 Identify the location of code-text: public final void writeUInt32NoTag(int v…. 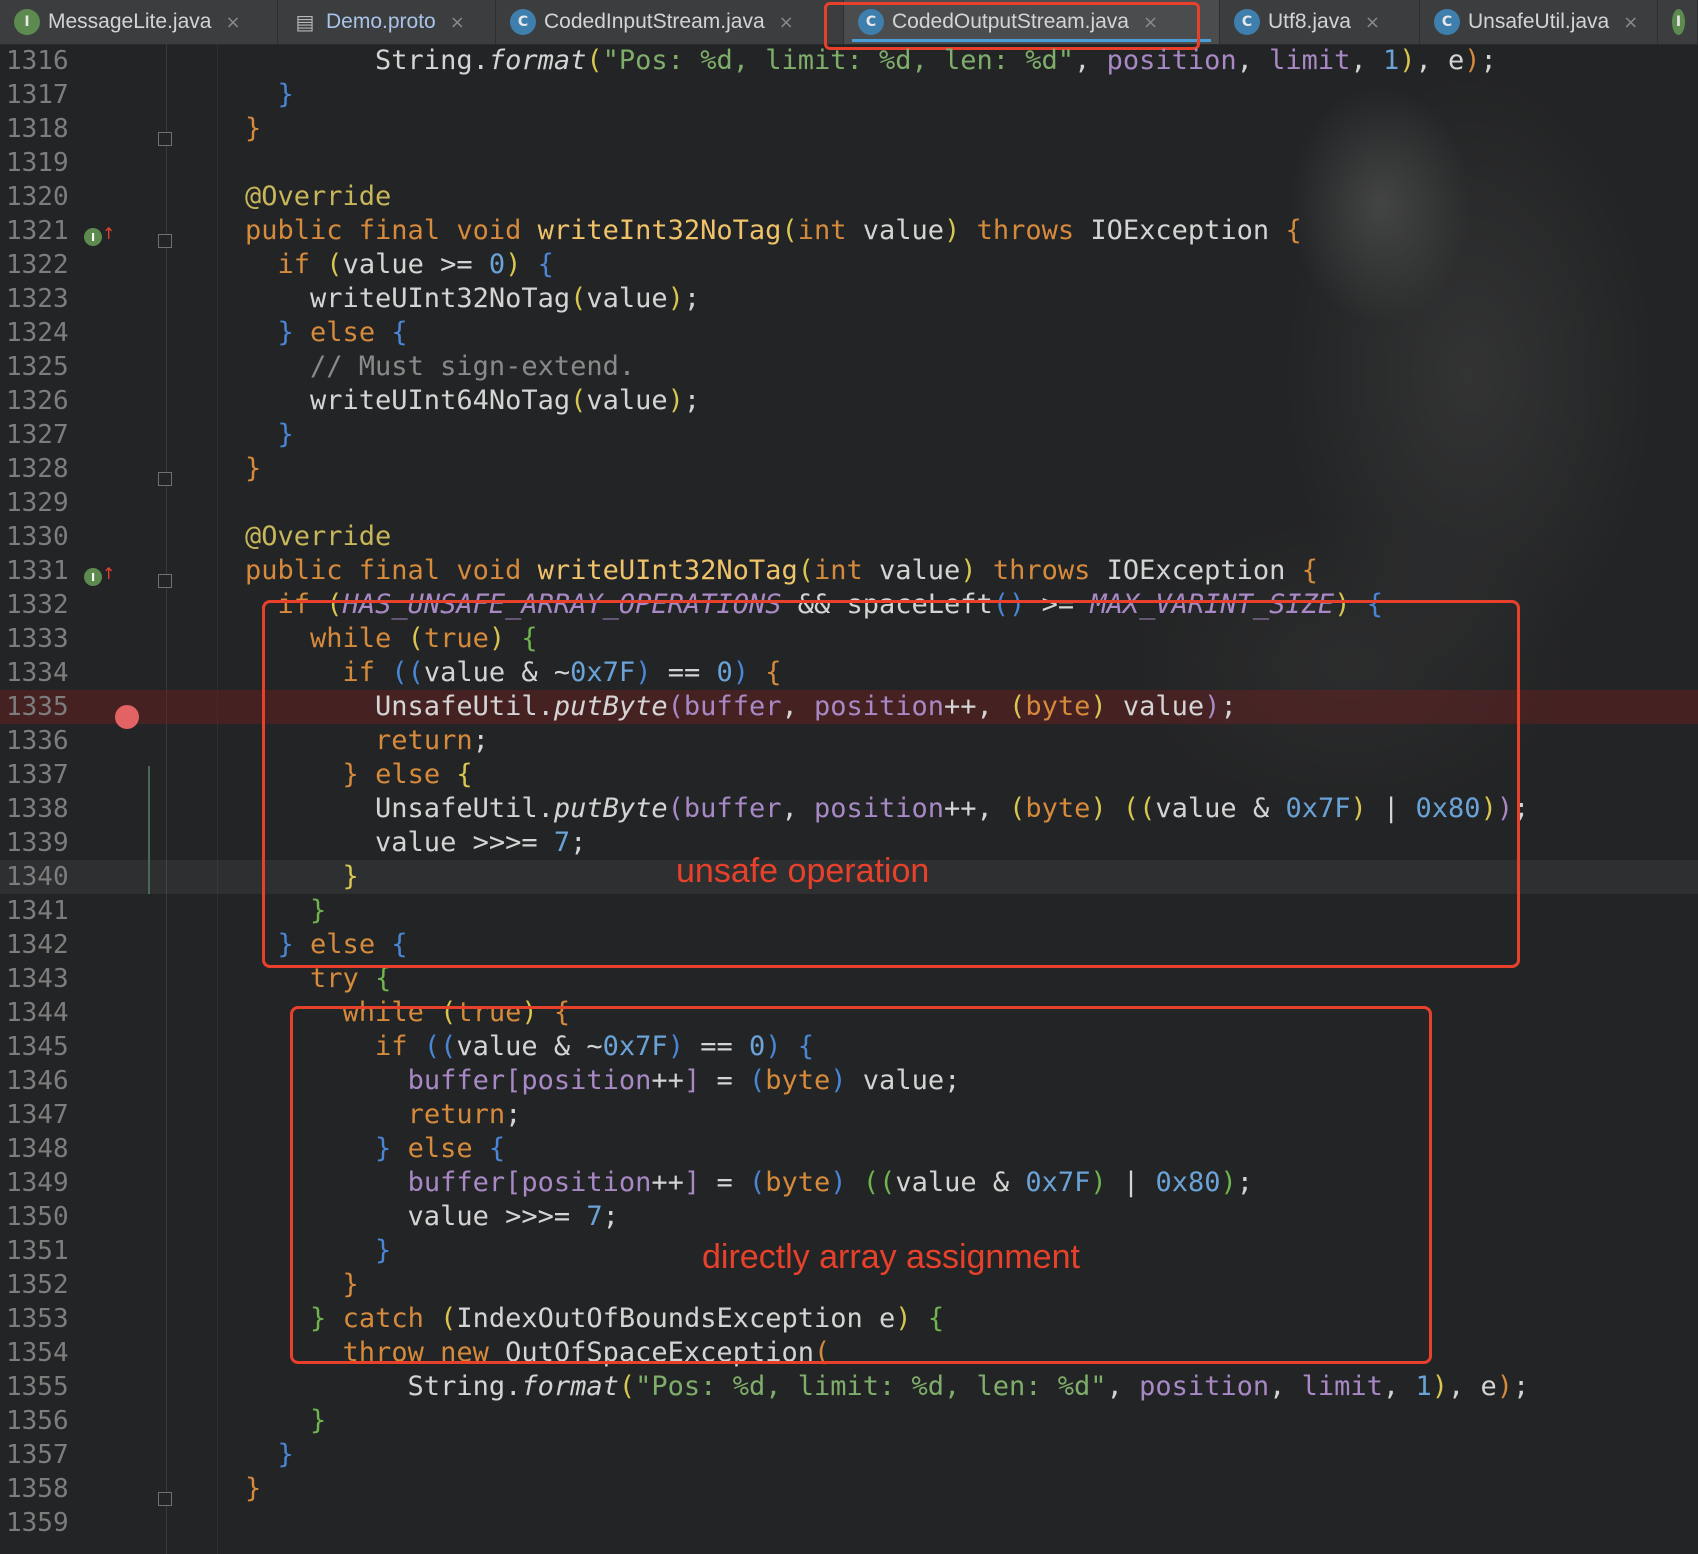
(781, 570).